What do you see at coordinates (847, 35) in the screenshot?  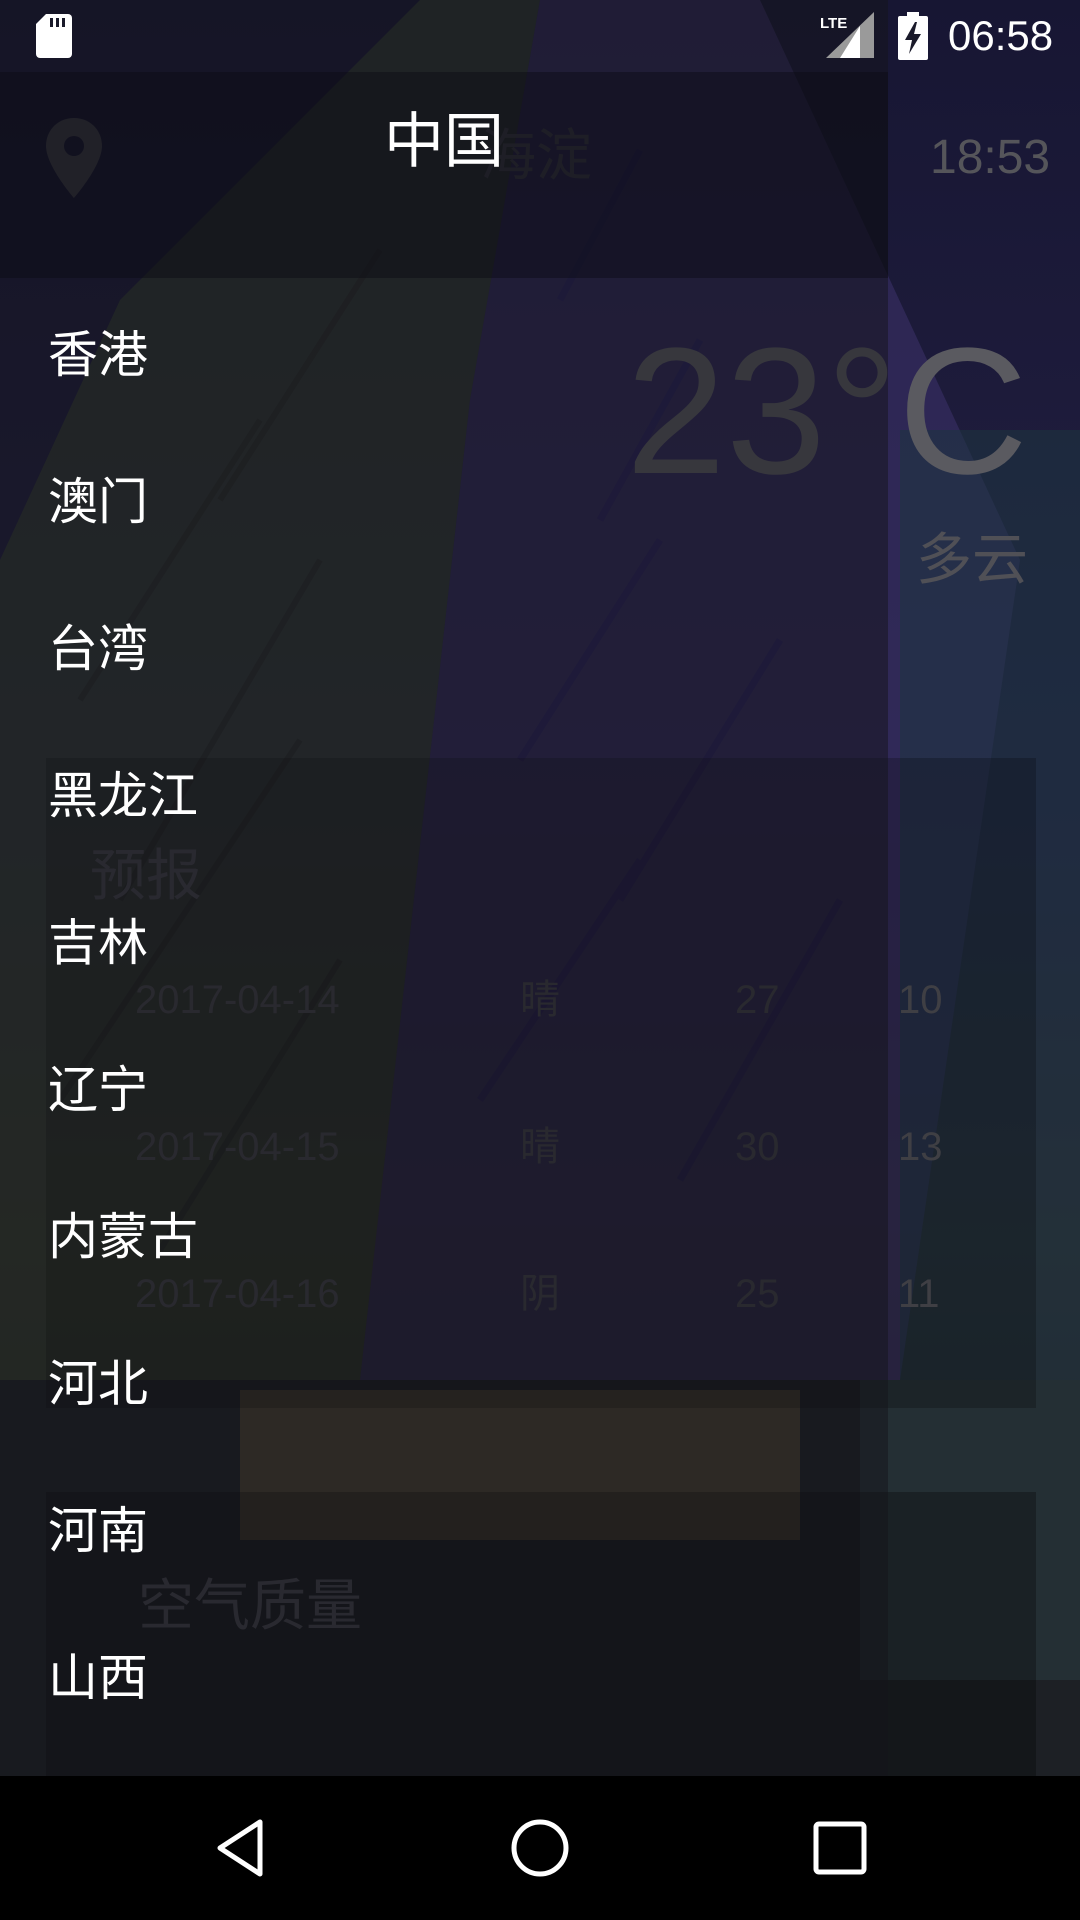 I see `lte-signal-icon: LTE` at bounding box center [847, 35].